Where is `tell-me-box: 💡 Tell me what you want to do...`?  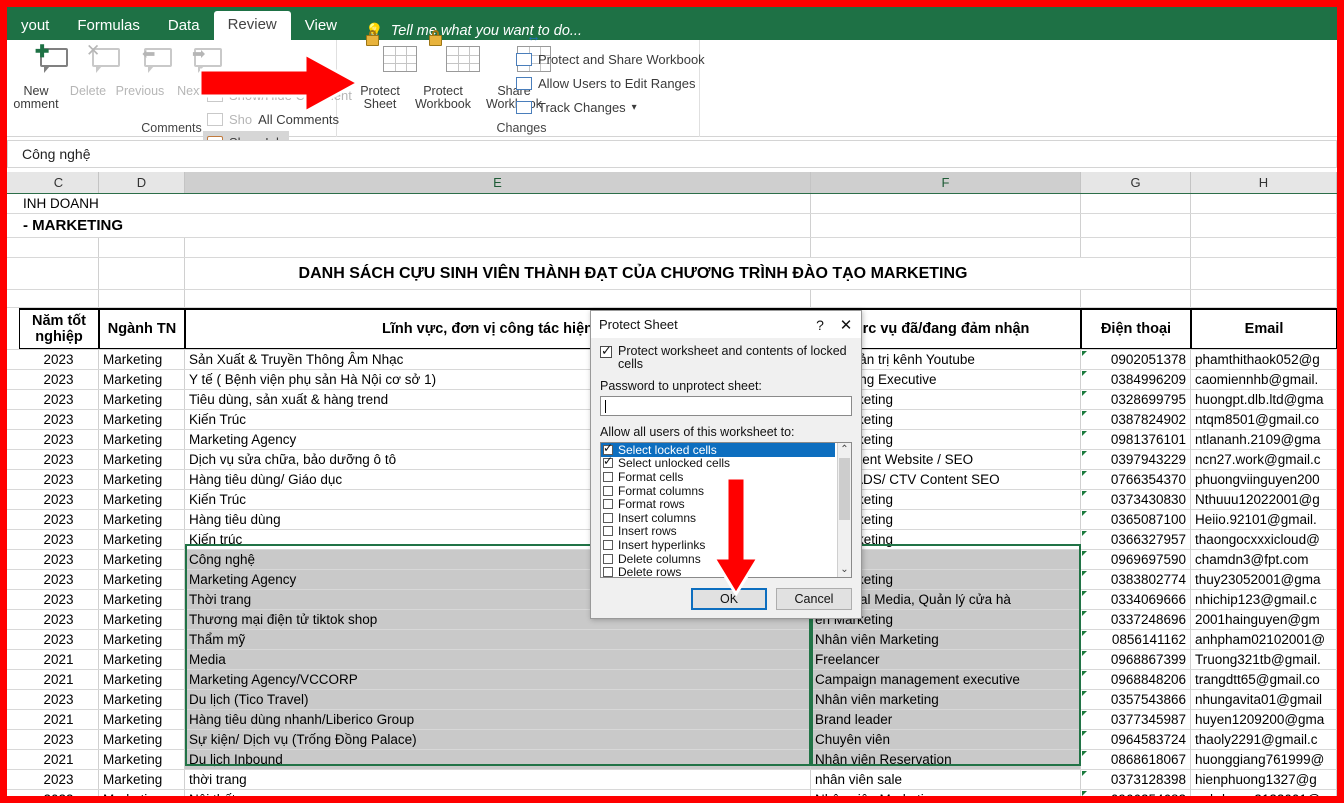
tell-me-box: 💡 Tell me what you want to do... is located at coordinates (466, 31).